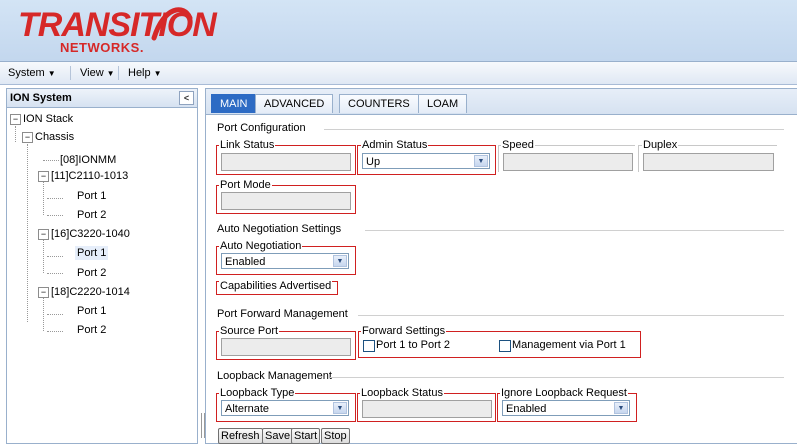 The height and width of the screenshot is (444, 797). Describe the element at coordinates (261, 128) in the screenshot. I see `section-title-port-config: Port Configuration` at that location.